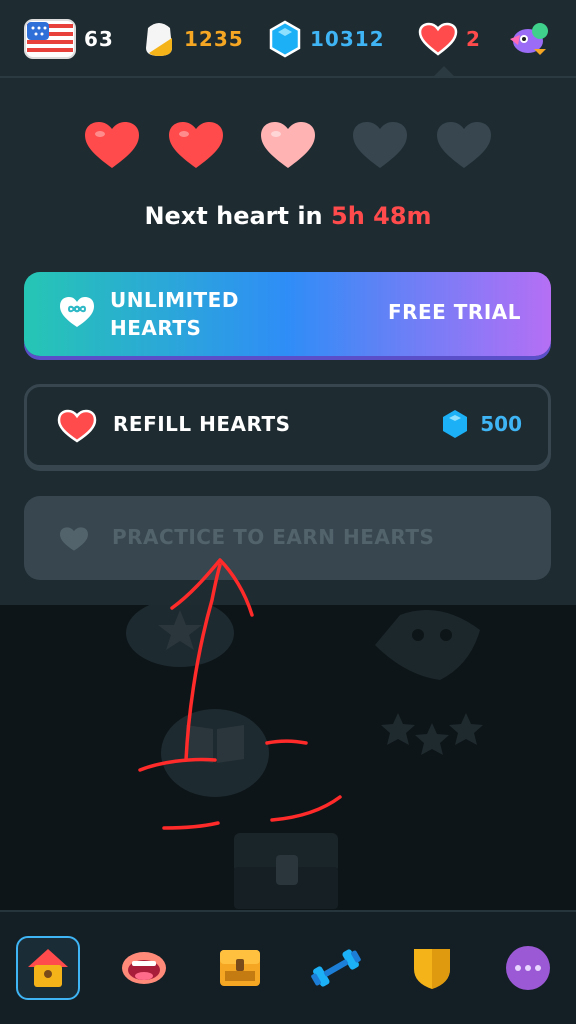 The width and height of the screenshot is (576, 1024). I want to click on streak-counter: 1235, so click(193, 39).